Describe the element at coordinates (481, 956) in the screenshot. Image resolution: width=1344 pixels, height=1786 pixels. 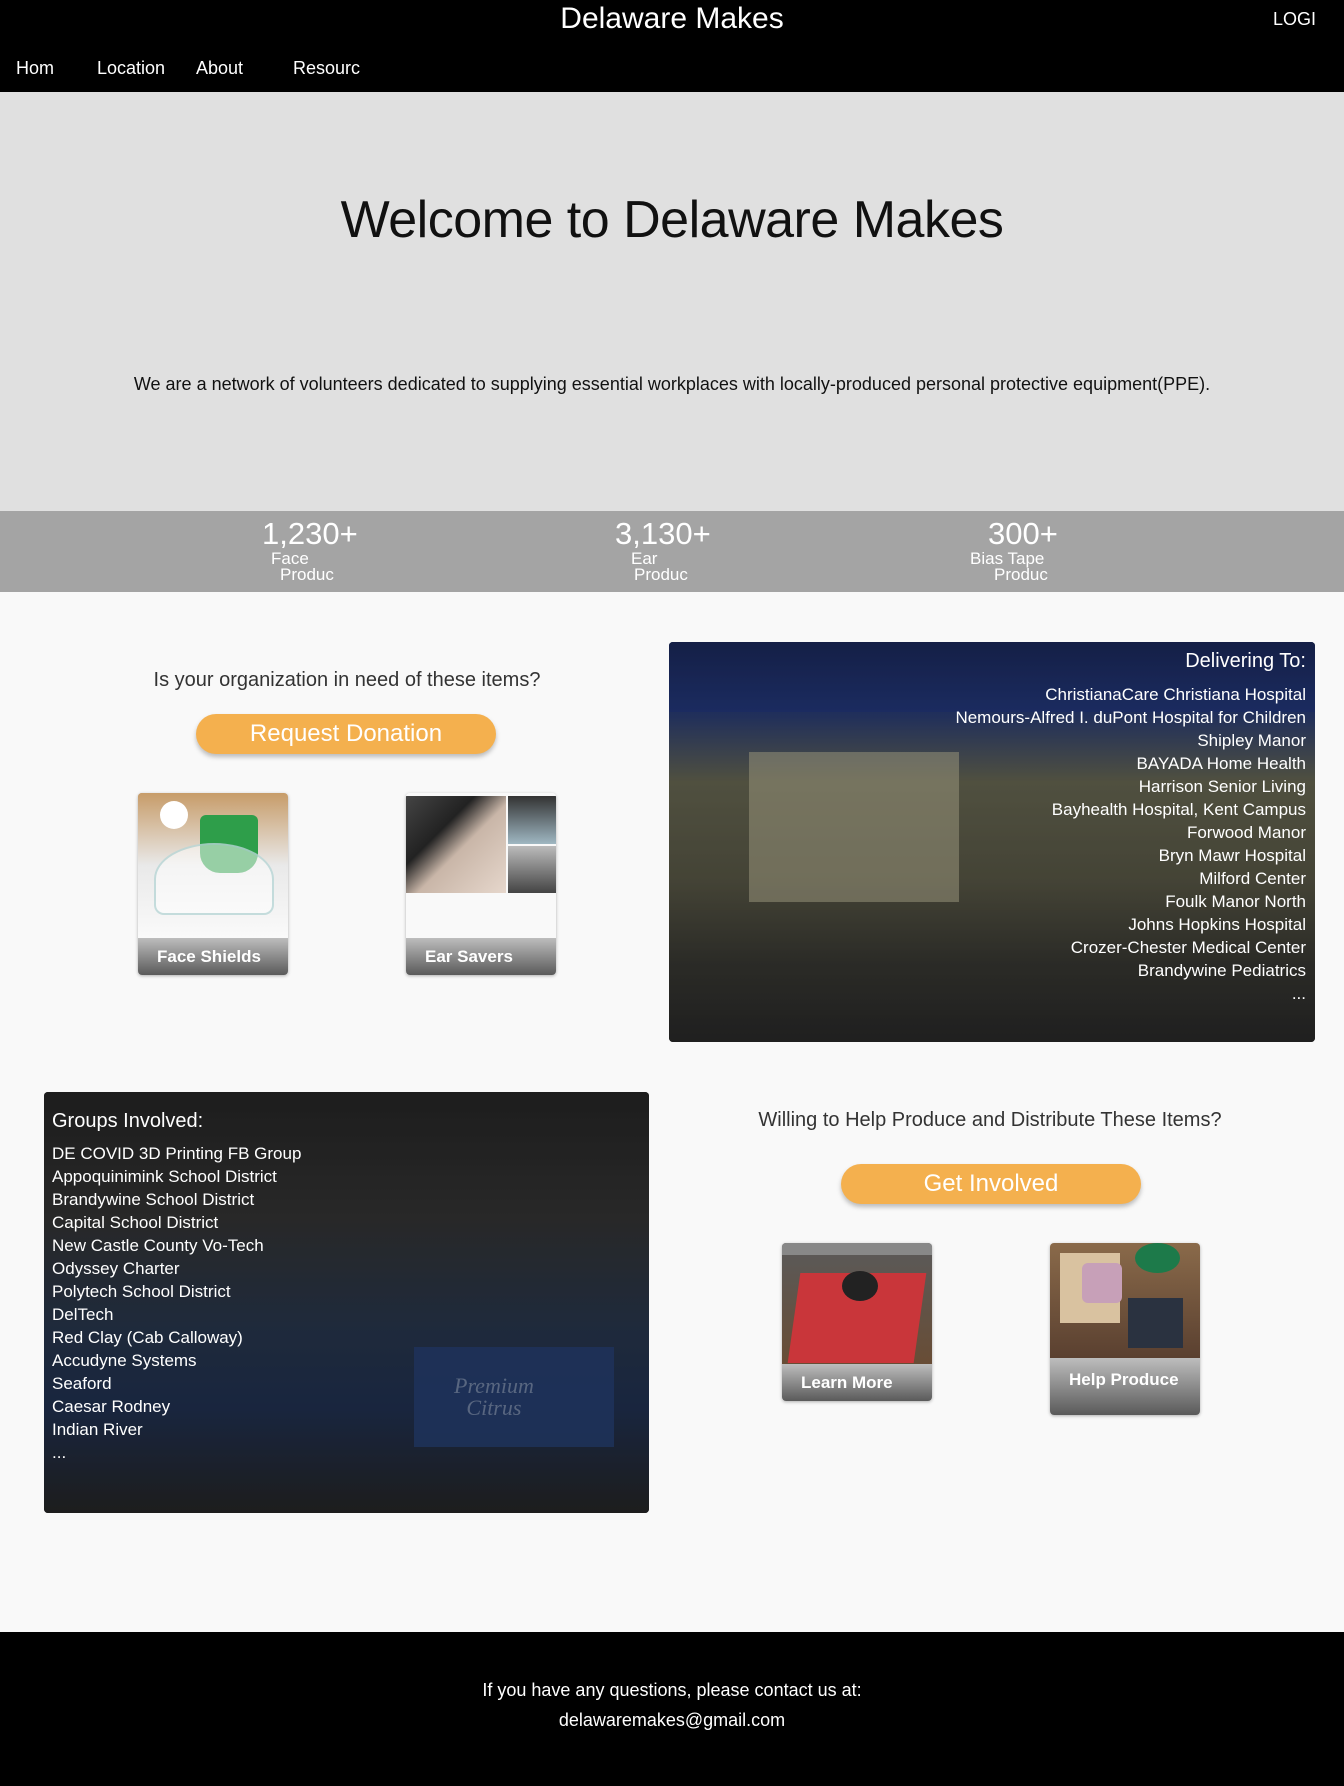
I see `card-label: Ear Savers` at that location.